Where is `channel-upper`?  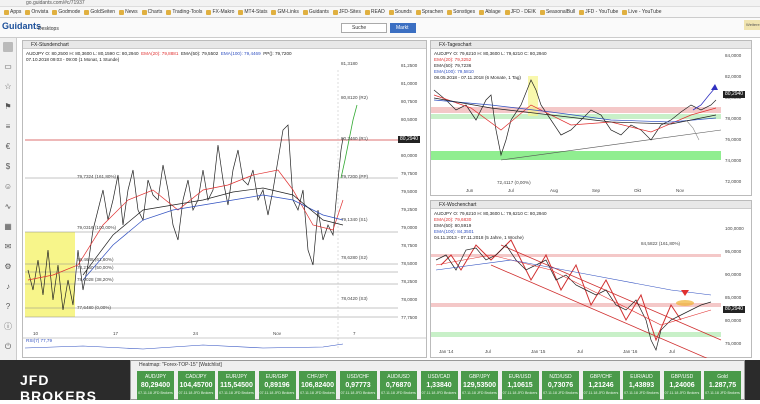 channel-upper is located at coordinates (611, 292).